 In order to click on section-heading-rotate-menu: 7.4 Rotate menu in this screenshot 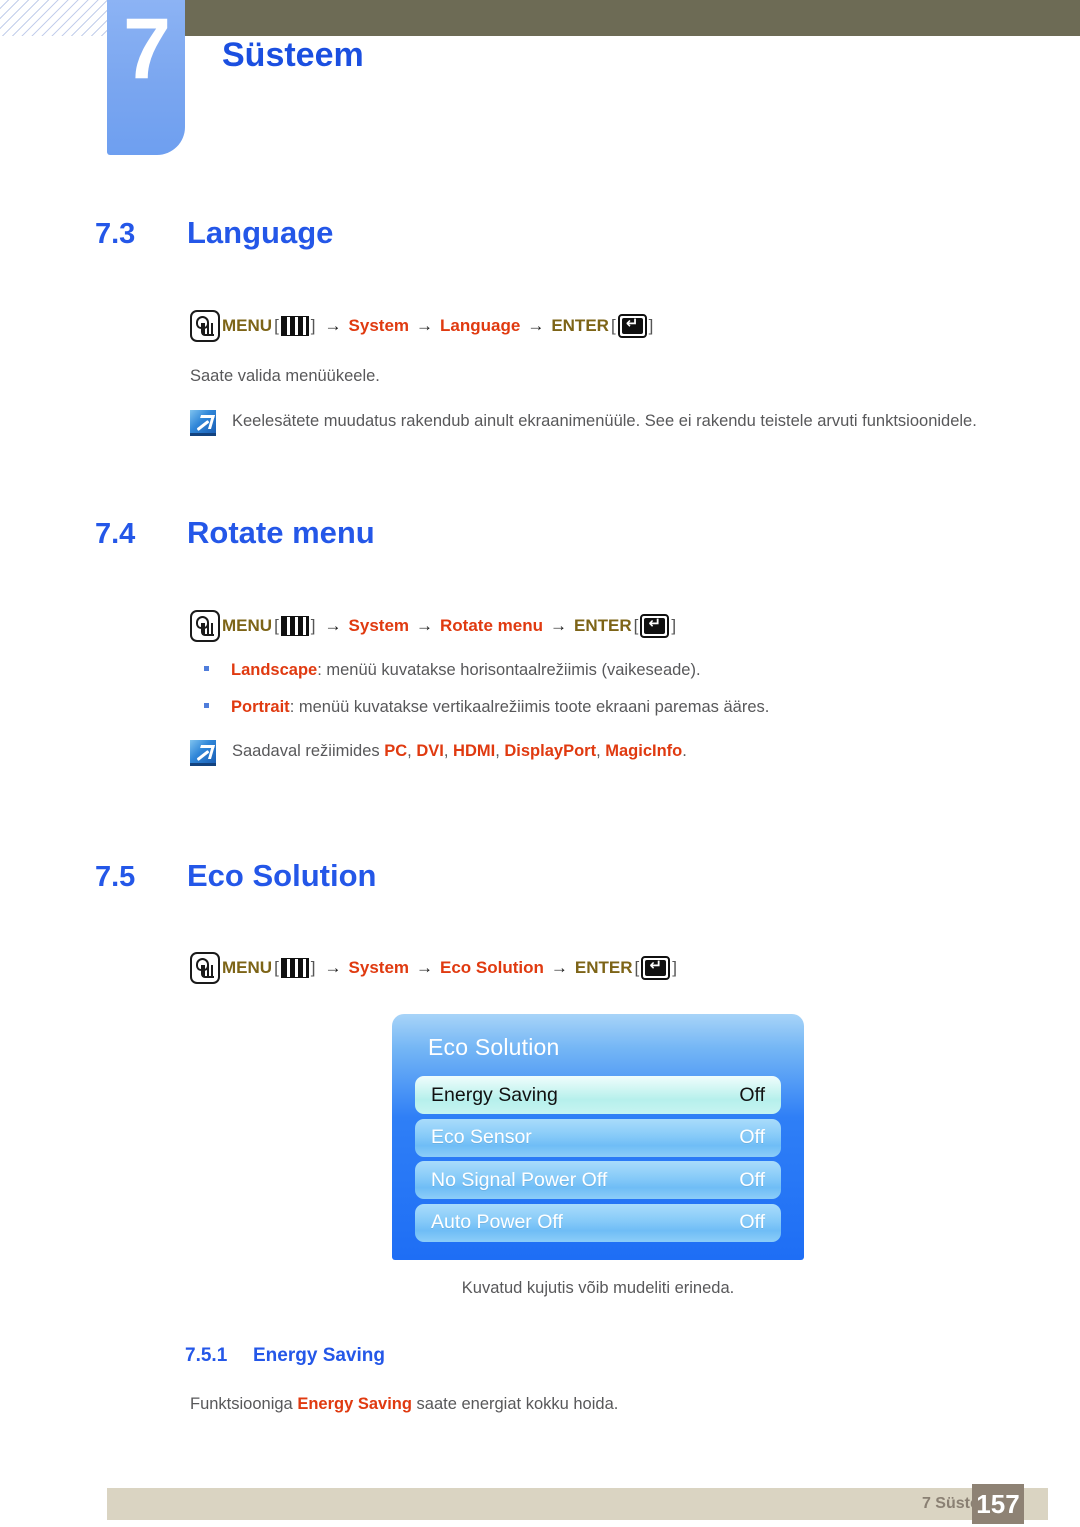, I will do `click(235, 533)`.